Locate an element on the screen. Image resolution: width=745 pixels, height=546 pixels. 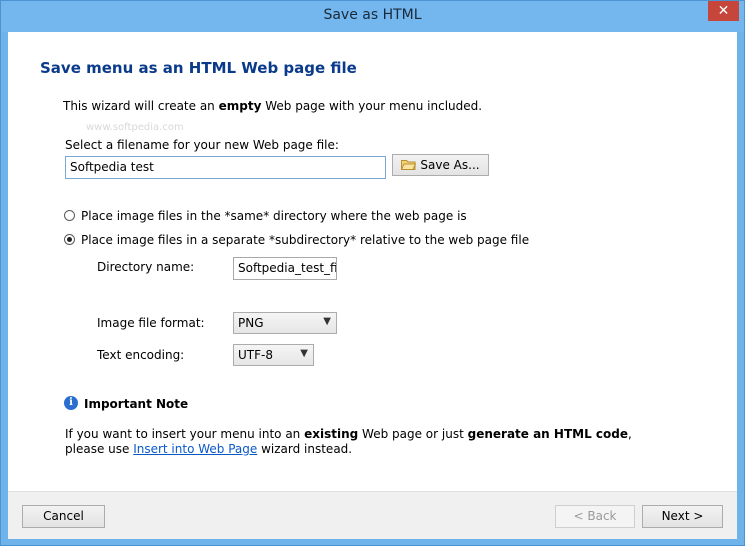
note-emphasis-generate: generate an HTML code is located at coordinates (547, 434).